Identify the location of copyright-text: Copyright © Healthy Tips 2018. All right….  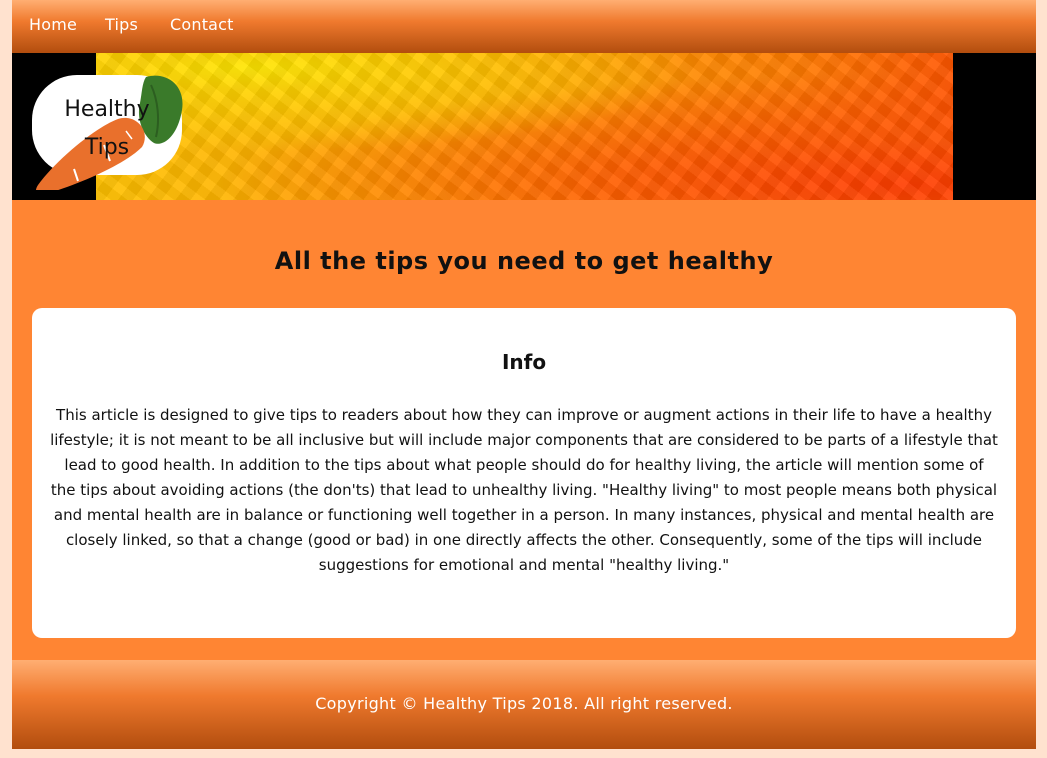
(524, 703).